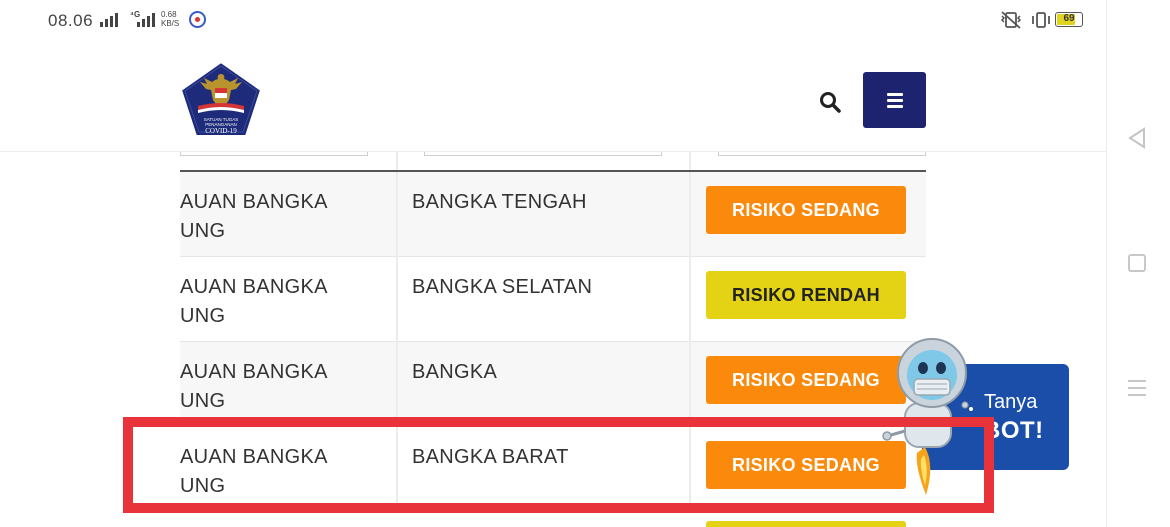 The image size is (1170, 527). What do you see at coordinates (197, 19) in the screenshot?
I see `notification-app-icon` at bounding box center [197, 19].